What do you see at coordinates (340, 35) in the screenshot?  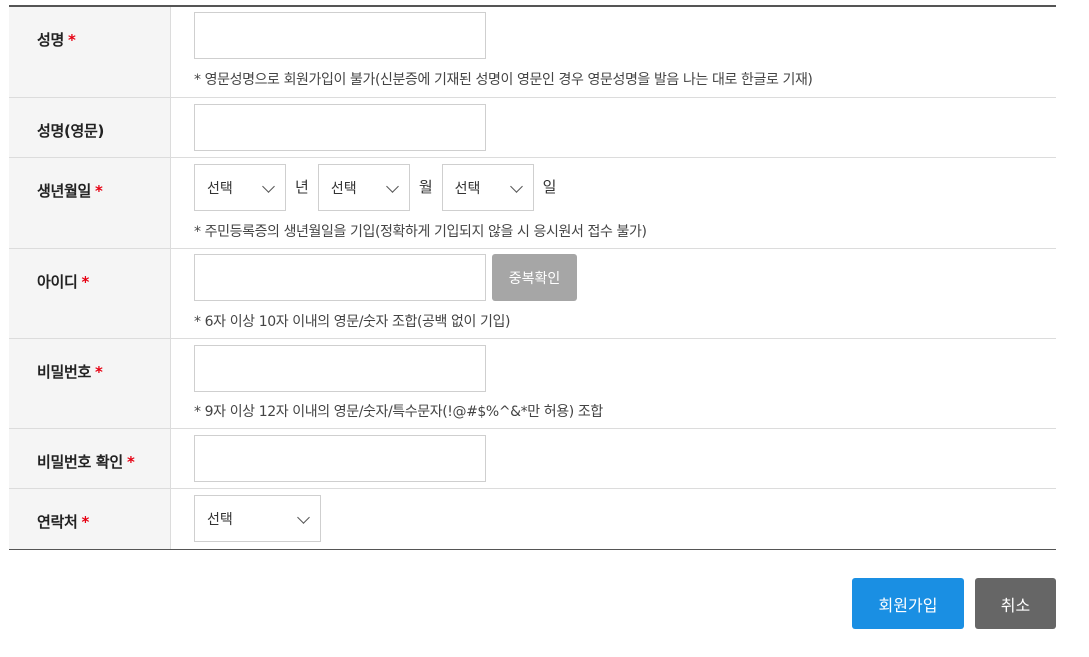 I see `name-input` at bounding box center [340, 35].